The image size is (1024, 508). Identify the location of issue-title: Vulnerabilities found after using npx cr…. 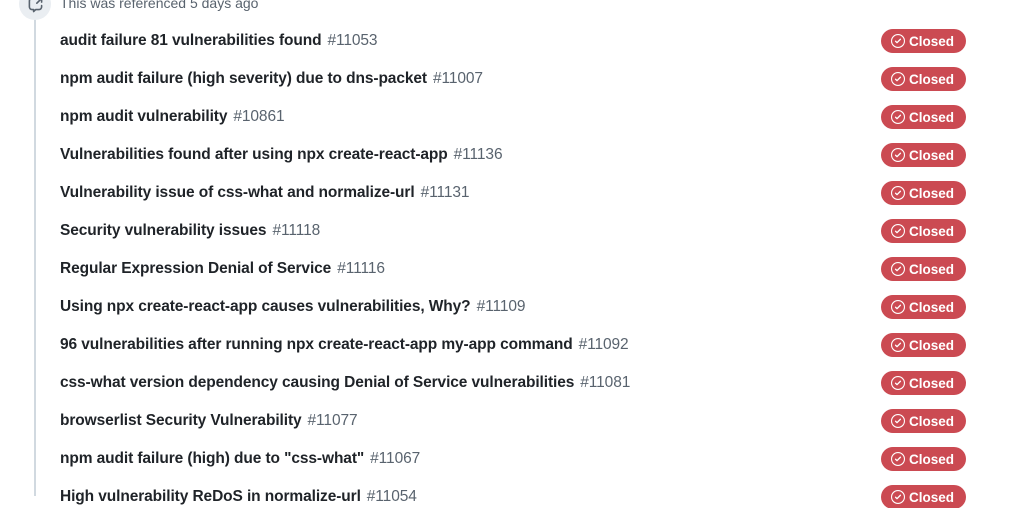
(254, 154).